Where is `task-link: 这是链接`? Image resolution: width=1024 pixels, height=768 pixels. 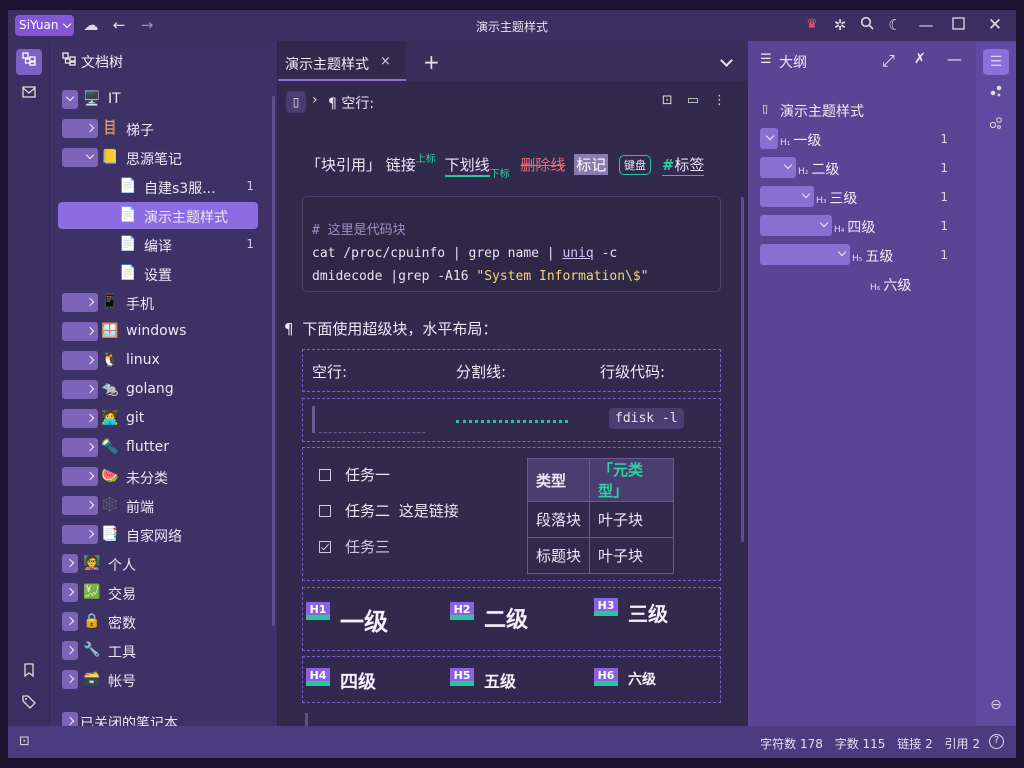
task-link: 这是链接 is located at coordinates (429, 511).